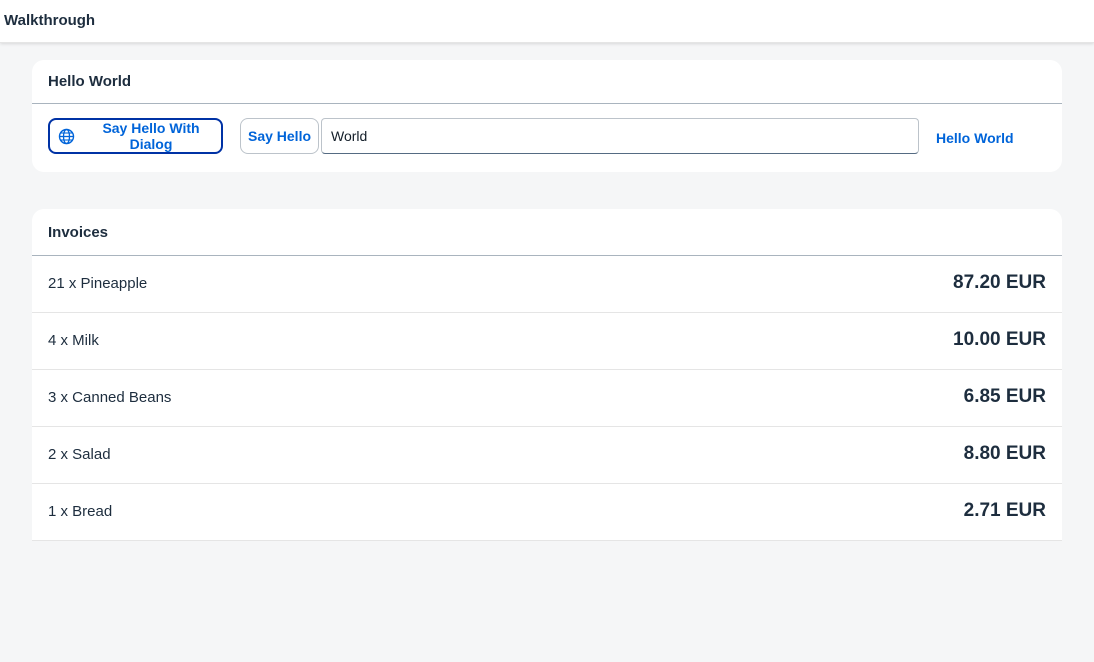 The width and height of the screenshot is (1094, 662). What do you see at coordinates (78, 232) in the screenshot?
I see `invoices-panel-title: Invoices` at bounding box center [78, 232].